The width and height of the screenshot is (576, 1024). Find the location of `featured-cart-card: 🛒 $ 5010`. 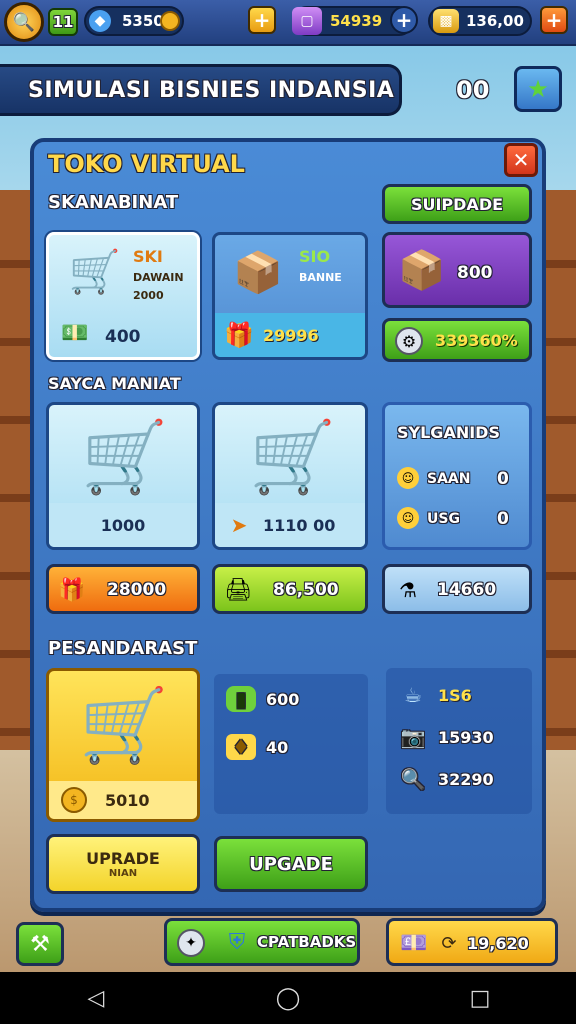

featured-cart-card: 🛒 $ 5010 is located at coordinates (123, 745).